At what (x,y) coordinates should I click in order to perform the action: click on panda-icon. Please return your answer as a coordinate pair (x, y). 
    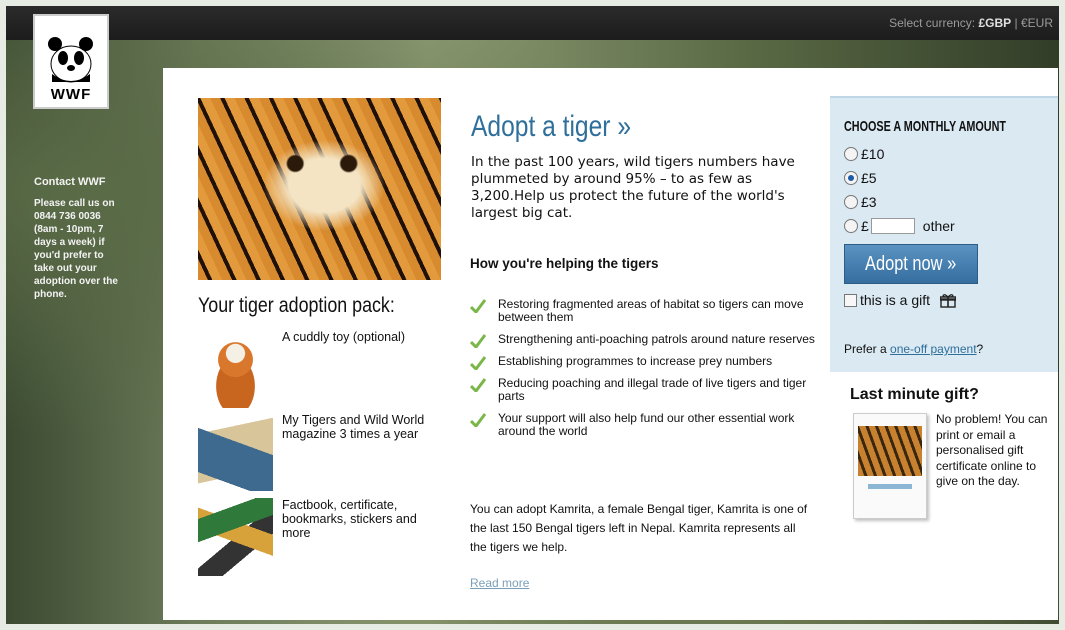
    Looking at the image, I should click on (70, 60).